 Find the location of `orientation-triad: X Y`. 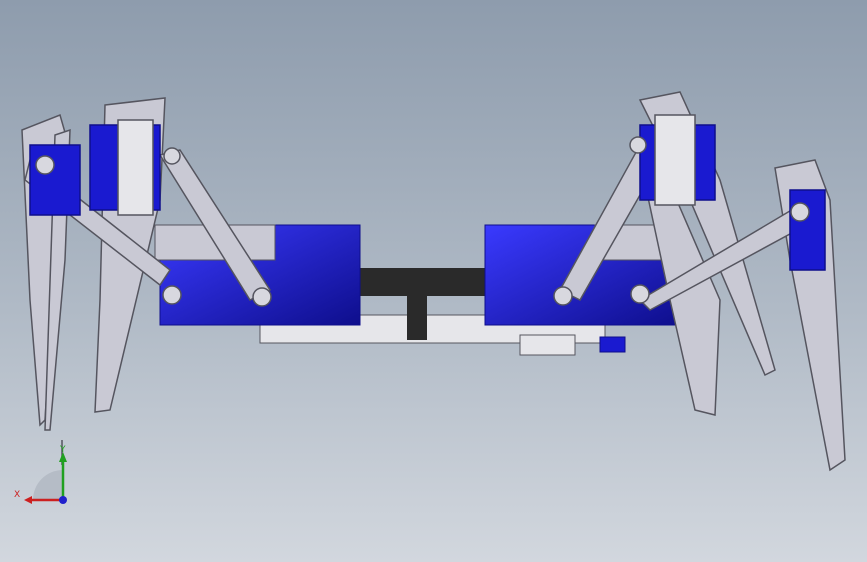

orientation-triad: X Y is located at coordinates (40, 474).